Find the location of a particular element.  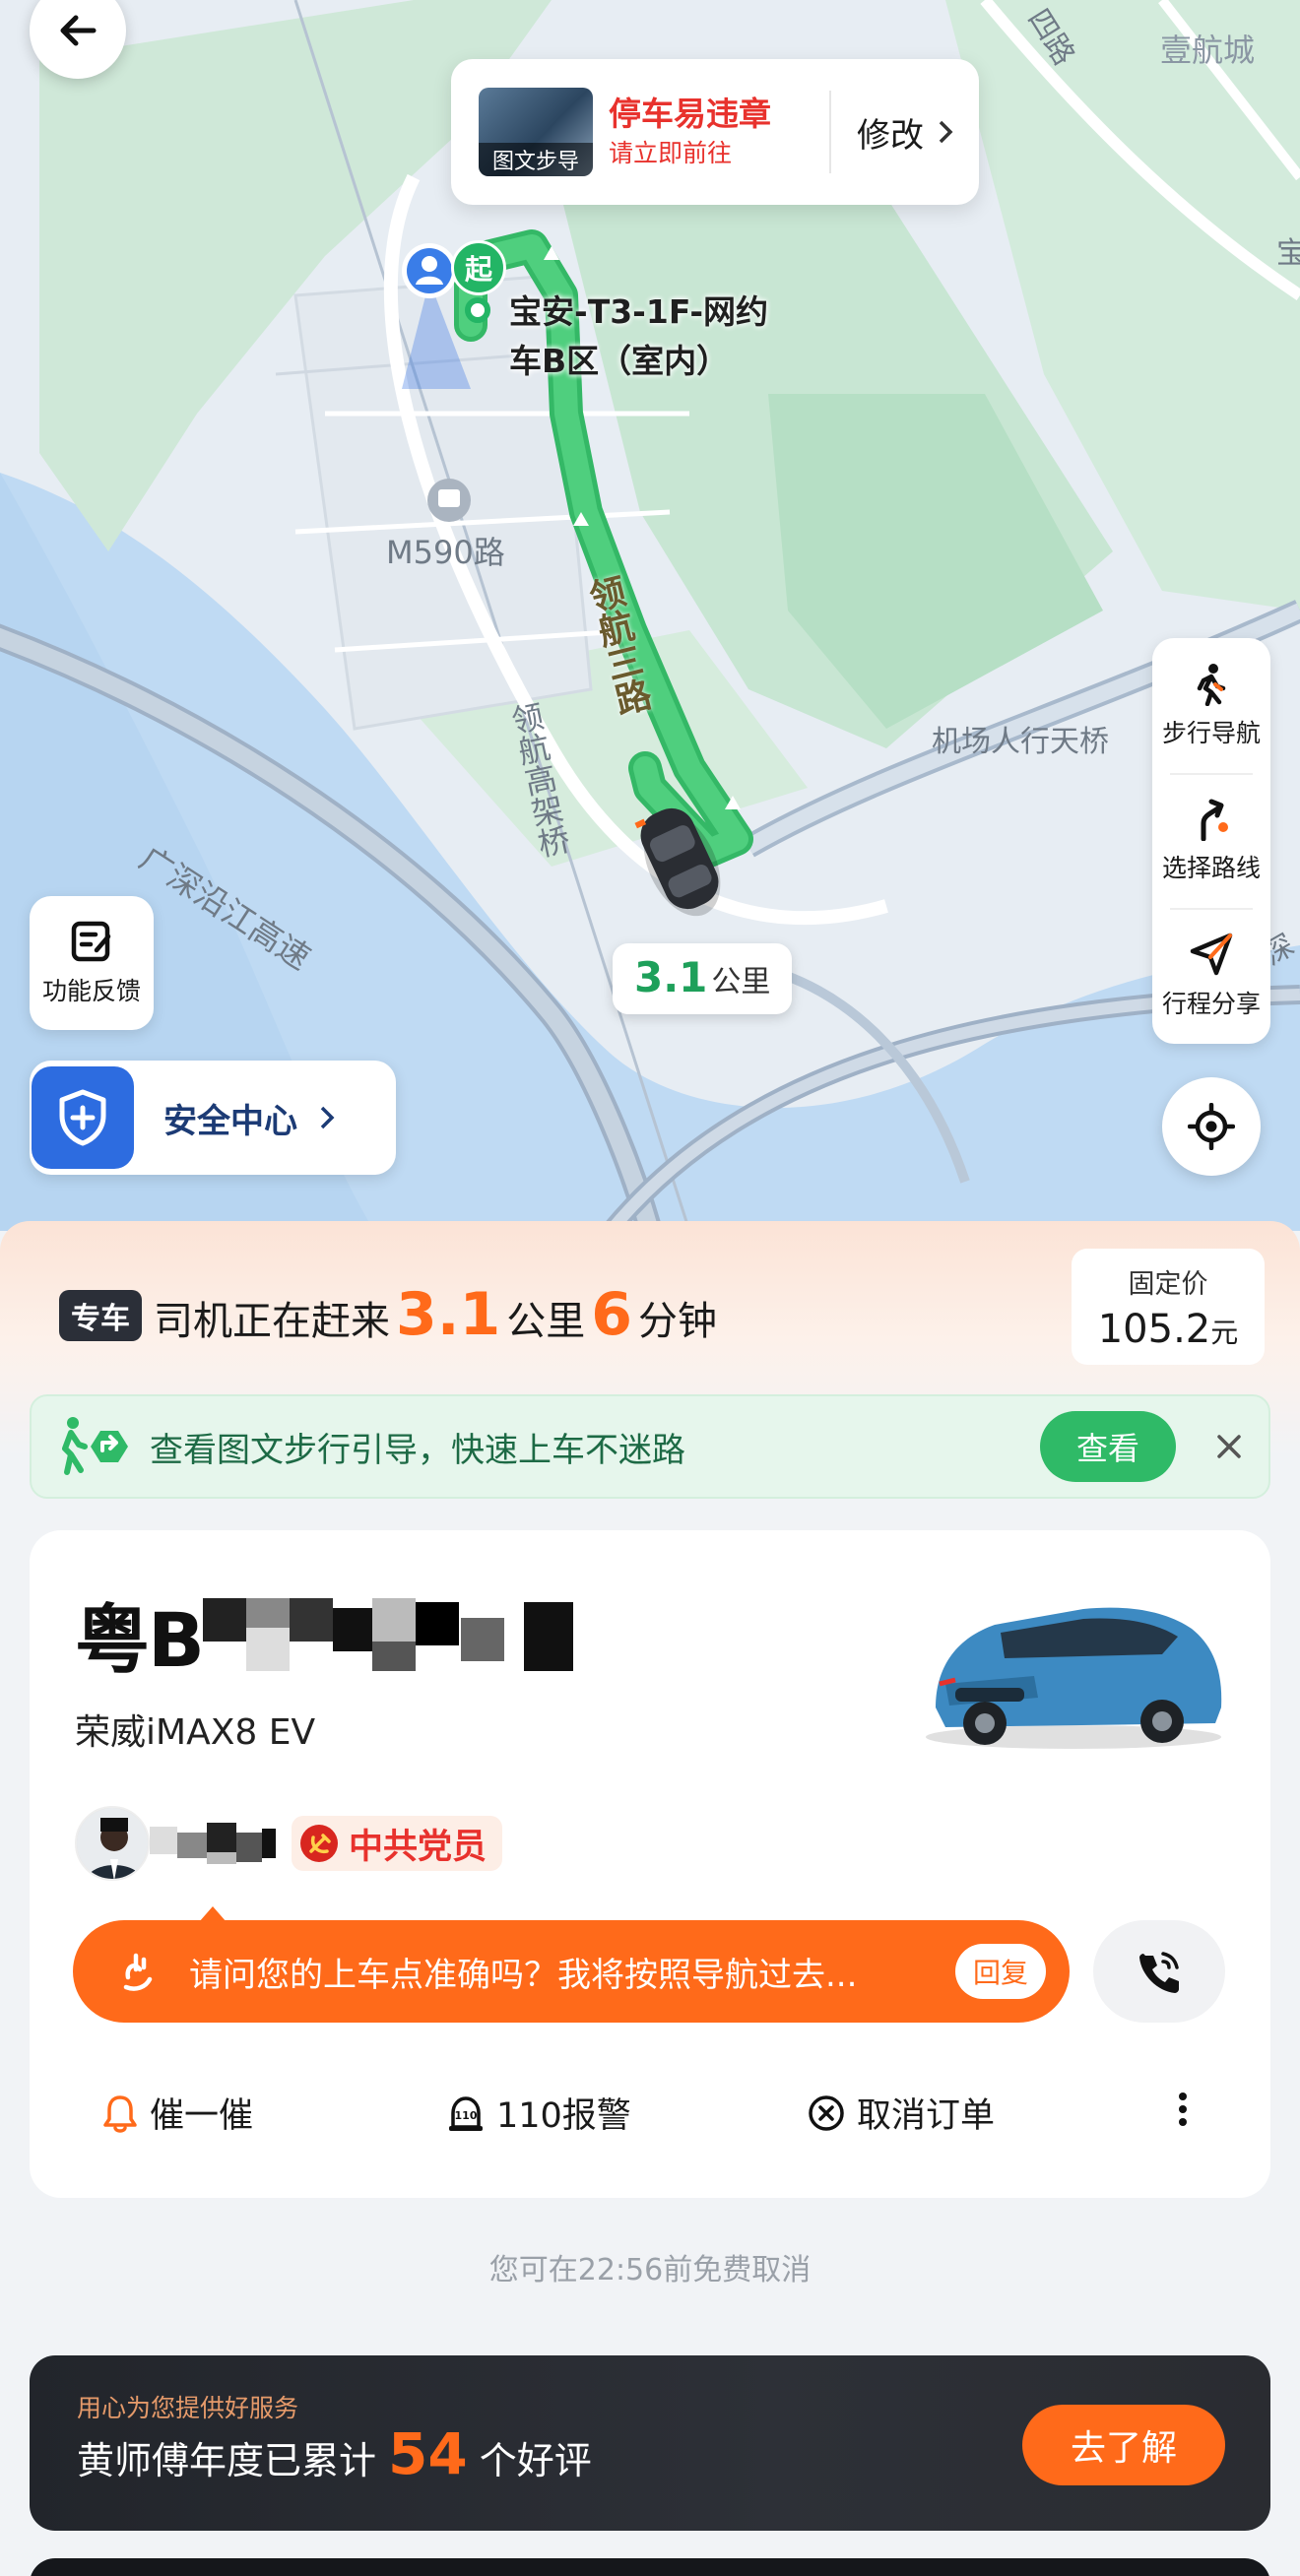

map-tools-panel: 步行导航 选择路线 行程分享 is located at coordinates (1211, 841).